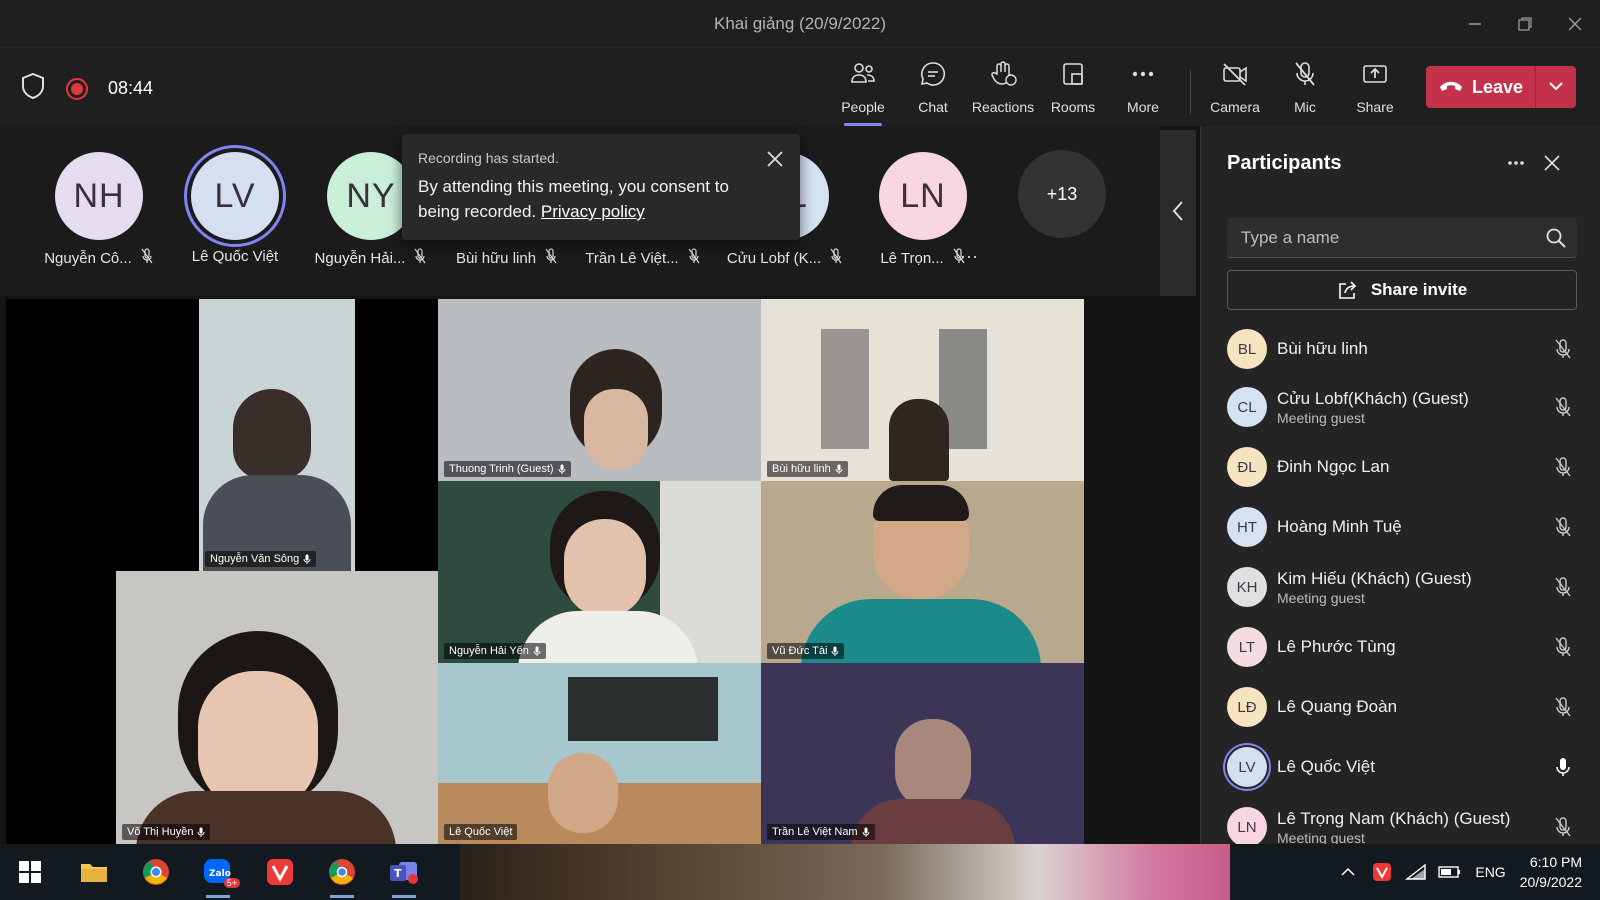 This screenshot has width=1600, height=900. I want to click on video-tile: Nguyễn Hải Yến, so click(599, 572).